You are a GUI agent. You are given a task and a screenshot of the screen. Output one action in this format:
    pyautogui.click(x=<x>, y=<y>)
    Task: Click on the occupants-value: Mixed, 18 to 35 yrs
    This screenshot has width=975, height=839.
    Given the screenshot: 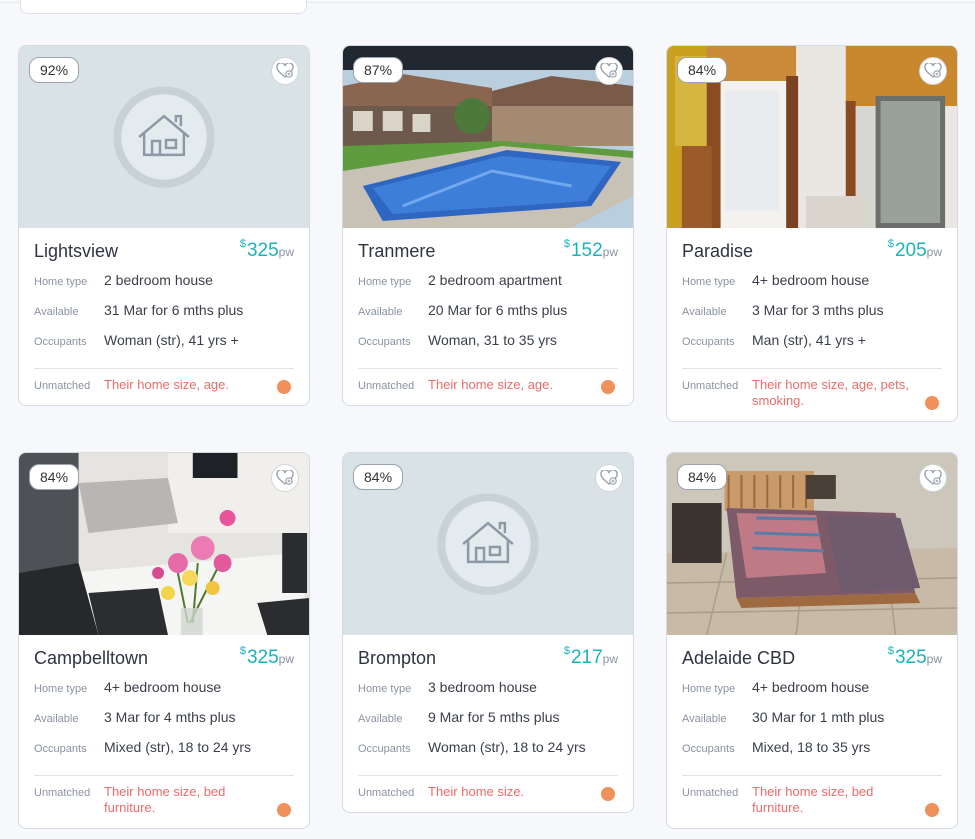 What is the action you would take?
    pyautogui.click(x=811, y=747)
    